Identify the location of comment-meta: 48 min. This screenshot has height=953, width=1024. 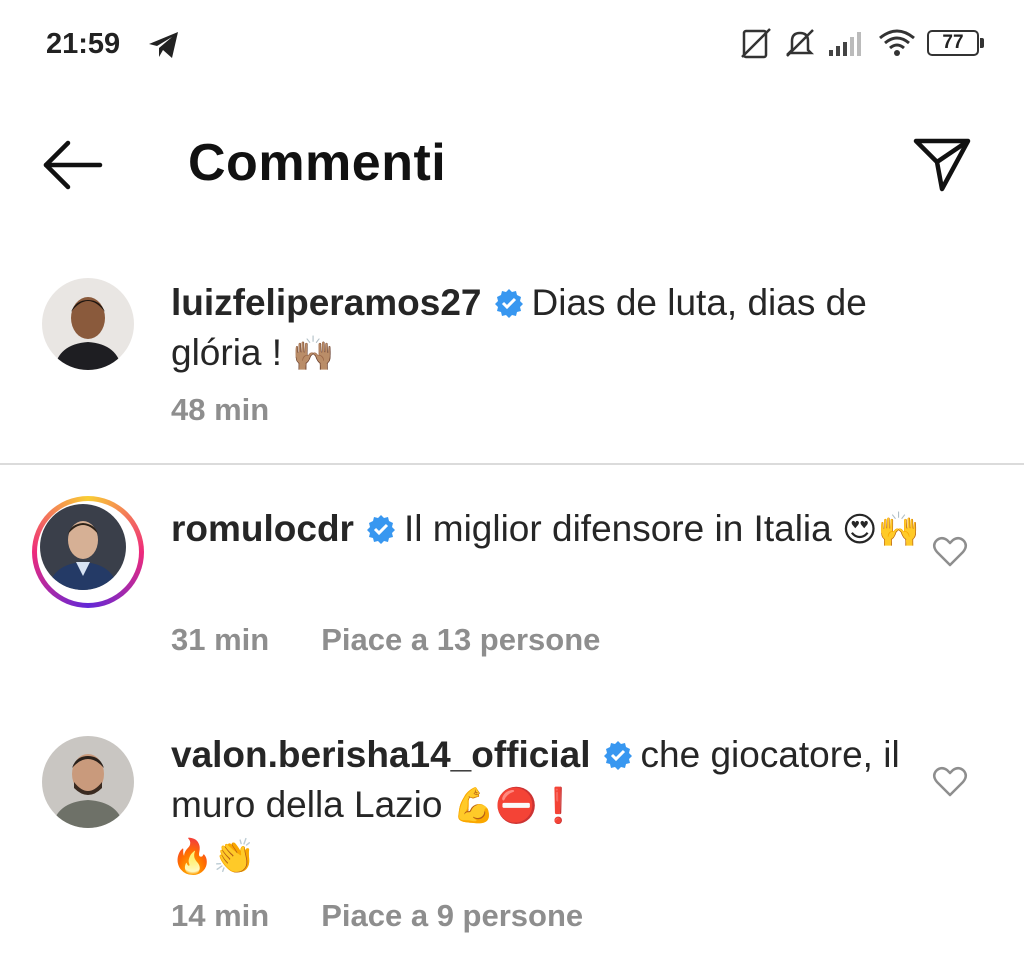
(220, 410).